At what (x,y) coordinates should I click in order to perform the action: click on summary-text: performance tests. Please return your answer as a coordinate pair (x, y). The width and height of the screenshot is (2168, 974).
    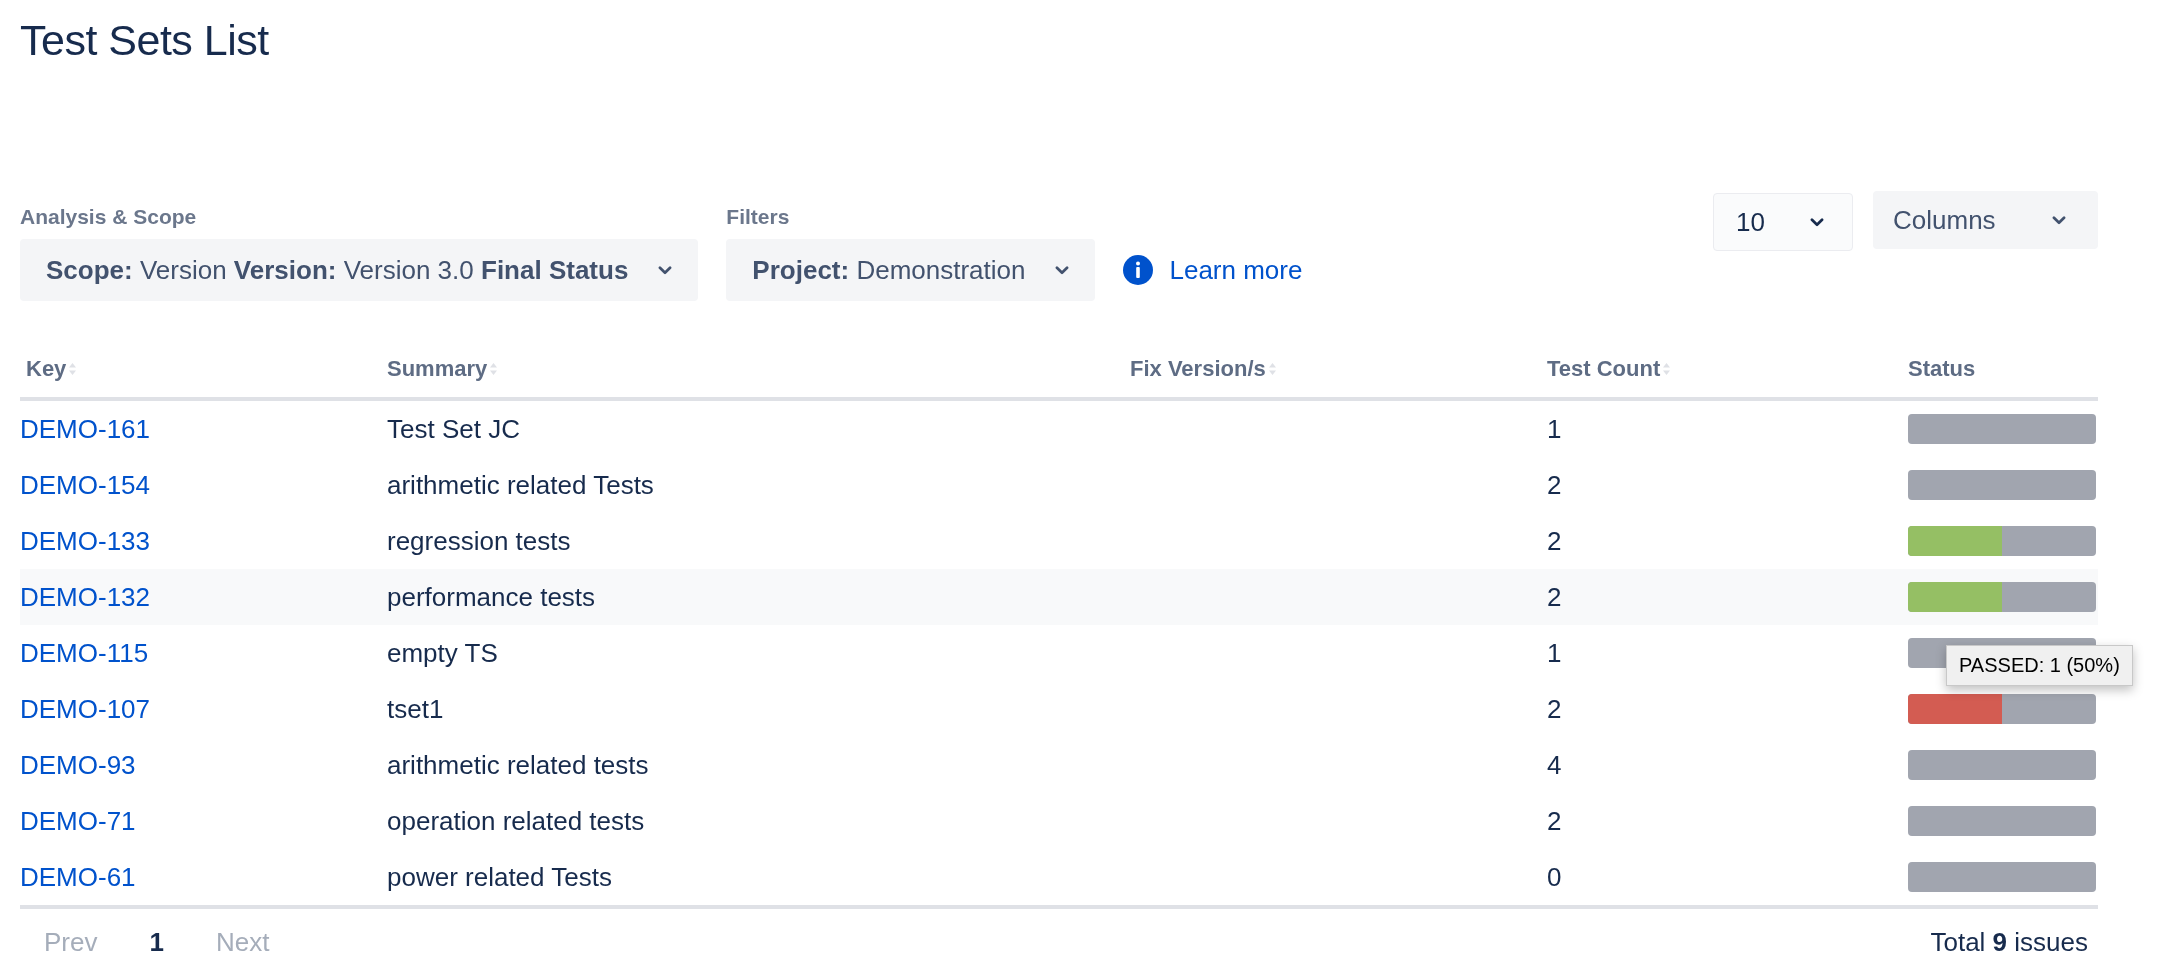
    Looking at the image, I should click on (491, 596).